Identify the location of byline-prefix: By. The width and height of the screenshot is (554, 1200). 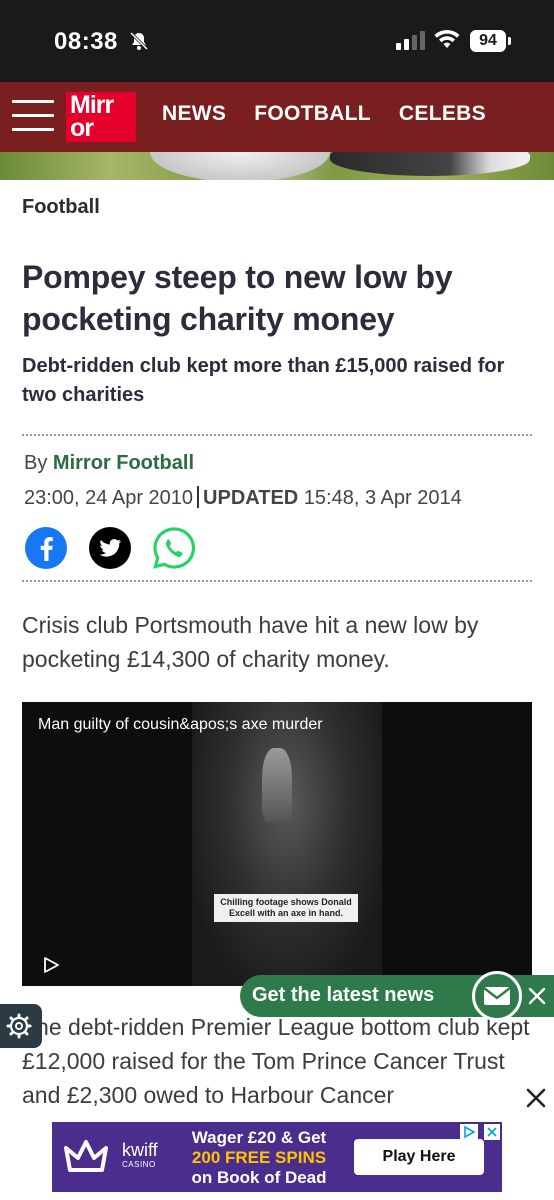
(36, 463).